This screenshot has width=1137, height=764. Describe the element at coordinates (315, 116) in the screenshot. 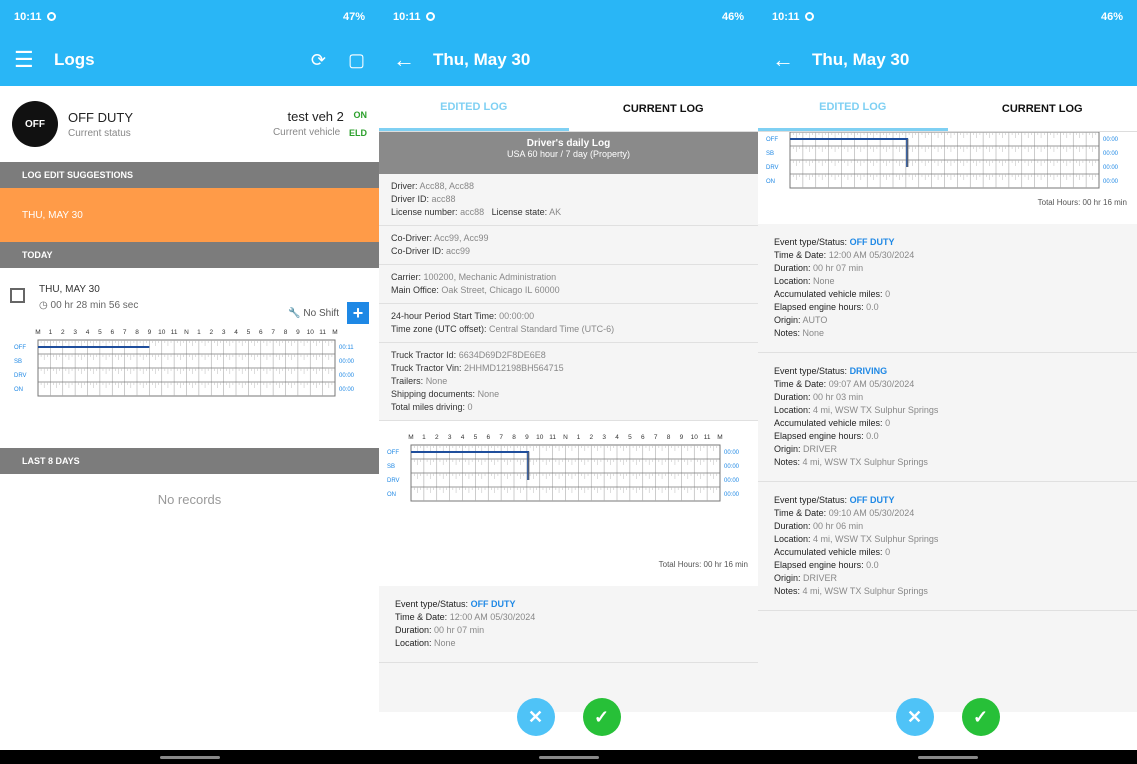

I see `vehicle-name: test veh 2` at that location.